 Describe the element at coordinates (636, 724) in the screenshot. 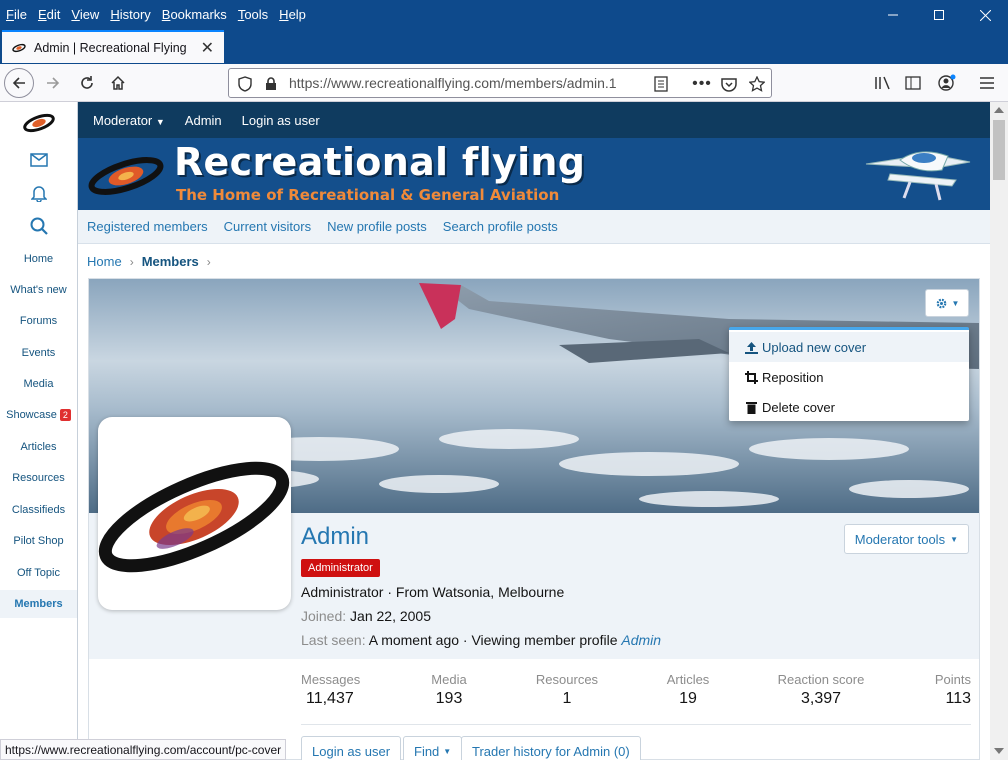

I see `divider` at that location.